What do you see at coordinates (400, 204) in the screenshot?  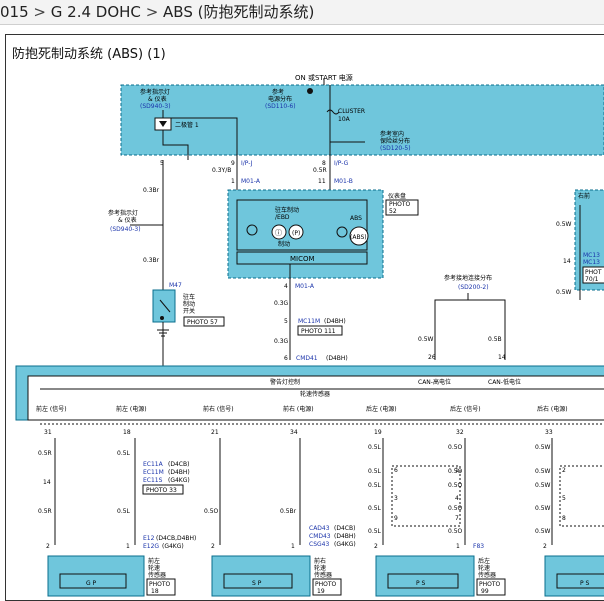 I see `cluster-photo-link: PHOTO` at bounding box center [400, 204].